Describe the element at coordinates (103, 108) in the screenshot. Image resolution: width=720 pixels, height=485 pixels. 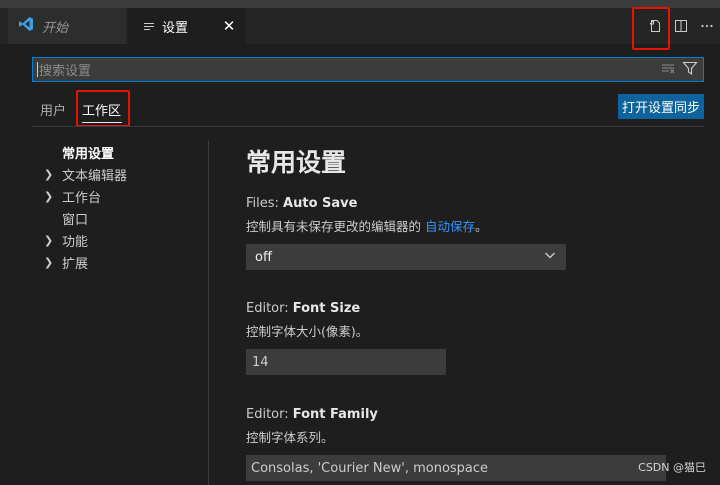
I see `highlight-box-workspace` at that location.